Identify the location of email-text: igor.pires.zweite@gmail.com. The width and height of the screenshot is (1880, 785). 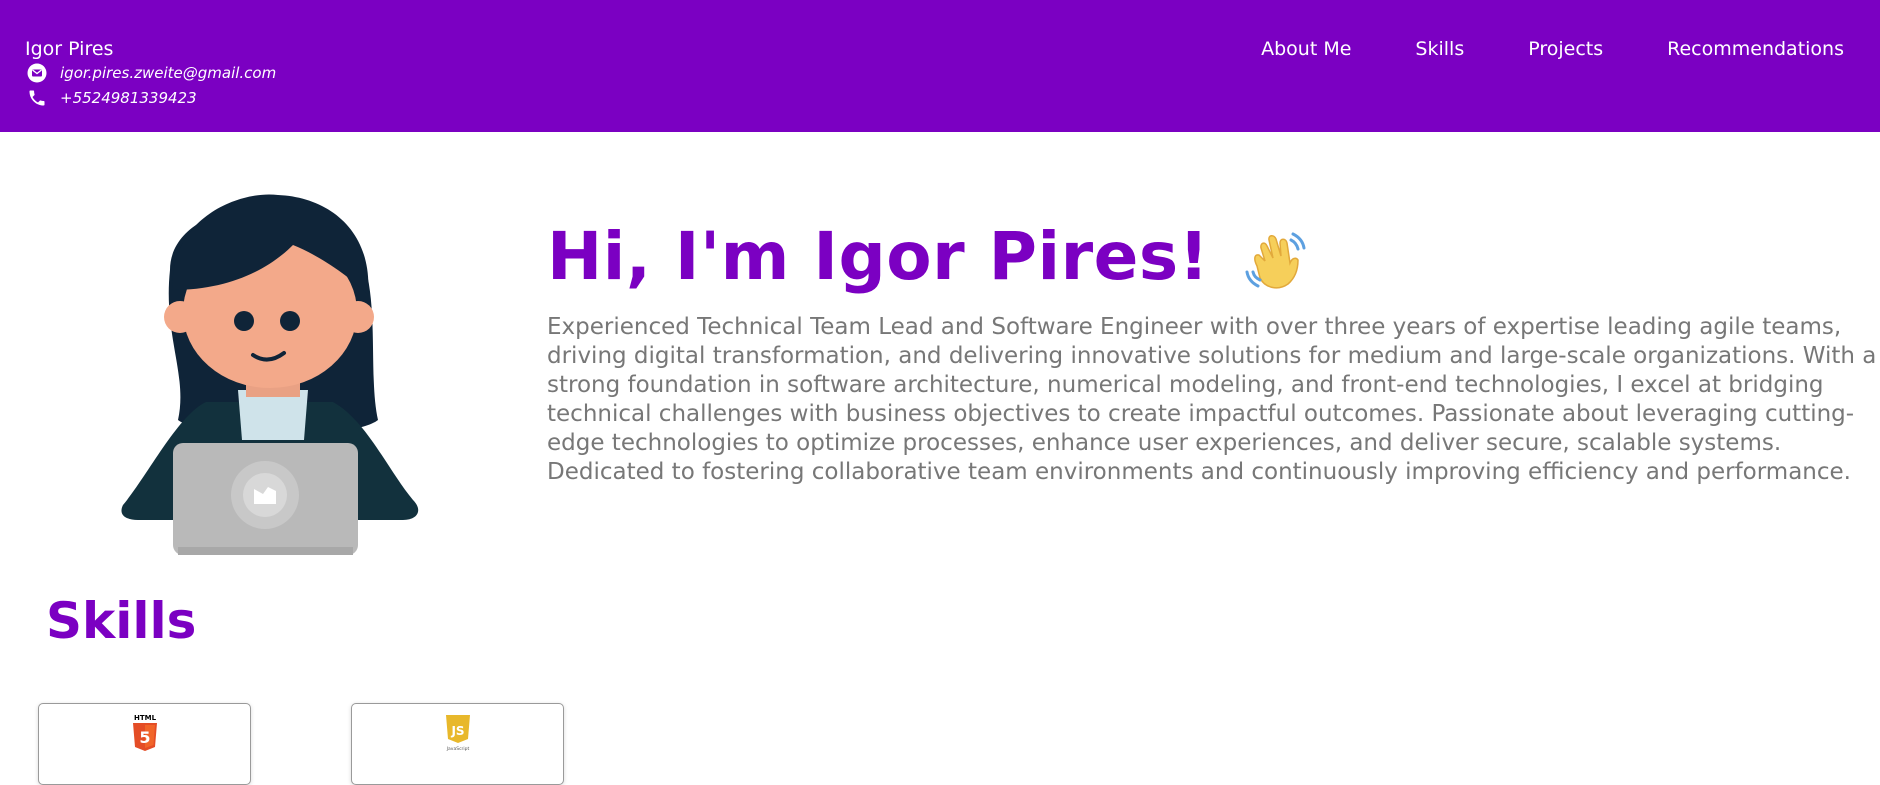
(168, 73).